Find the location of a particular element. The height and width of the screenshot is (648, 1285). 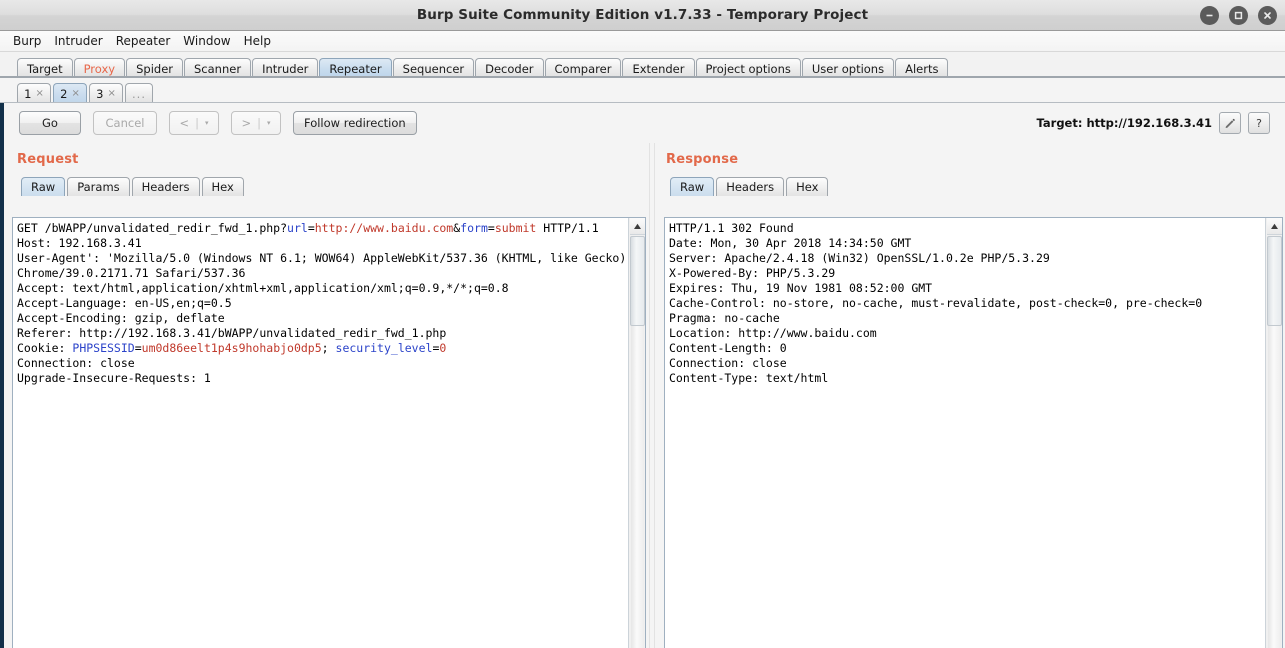

tab-proxy: Proxy is located at coordinates (99, 68).